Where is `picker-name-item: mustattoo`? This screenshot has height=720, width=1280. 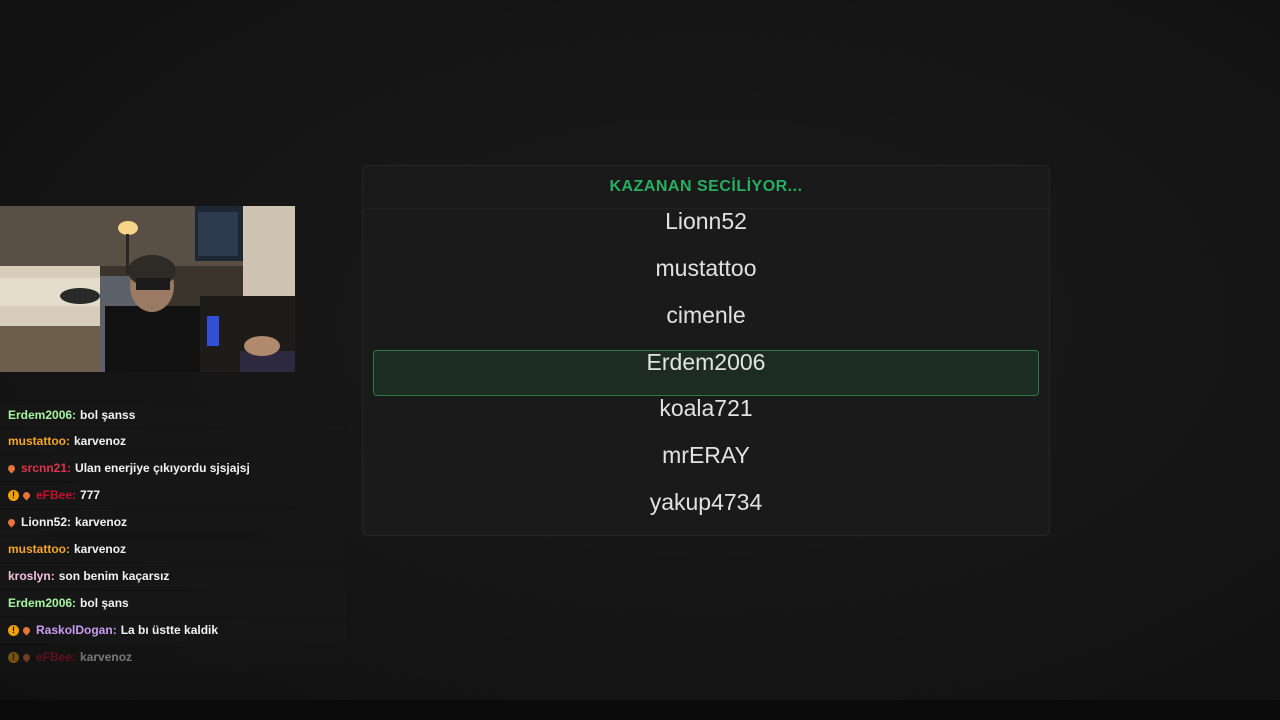 picker-name-item: mustattoo is located at coordinates (706, 268).